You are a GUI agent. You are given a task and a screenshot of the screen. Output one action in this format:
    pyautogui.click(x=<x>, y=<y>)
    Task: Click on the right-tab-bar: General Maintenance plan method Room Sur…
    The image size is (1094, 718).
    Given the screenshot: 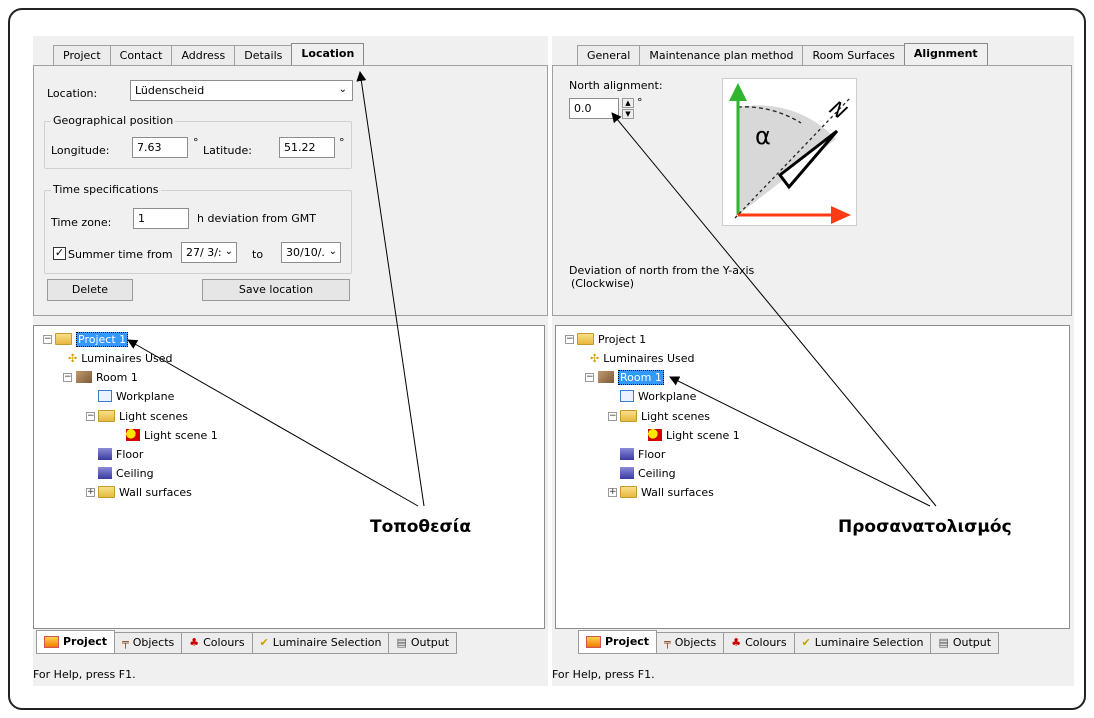 What is the action you would take?
    pyautogui.click(x=782, y=54)
    